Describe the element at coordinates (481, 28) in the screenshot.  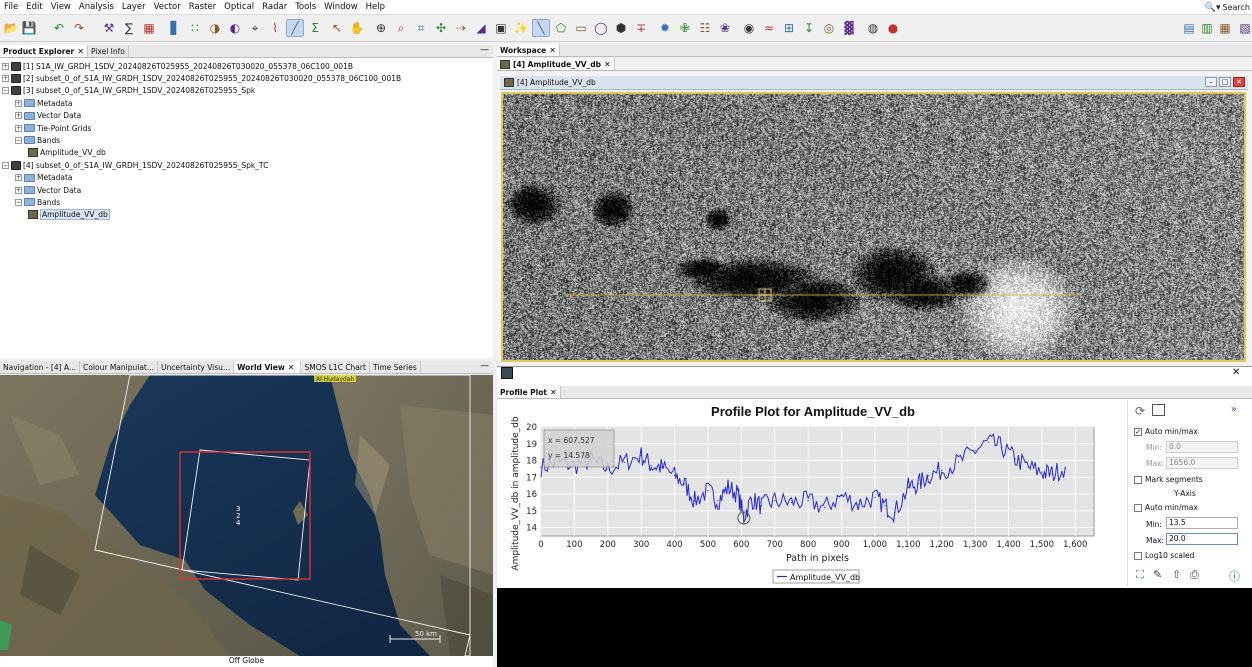
I see `graph-icon: ◢` at that location.